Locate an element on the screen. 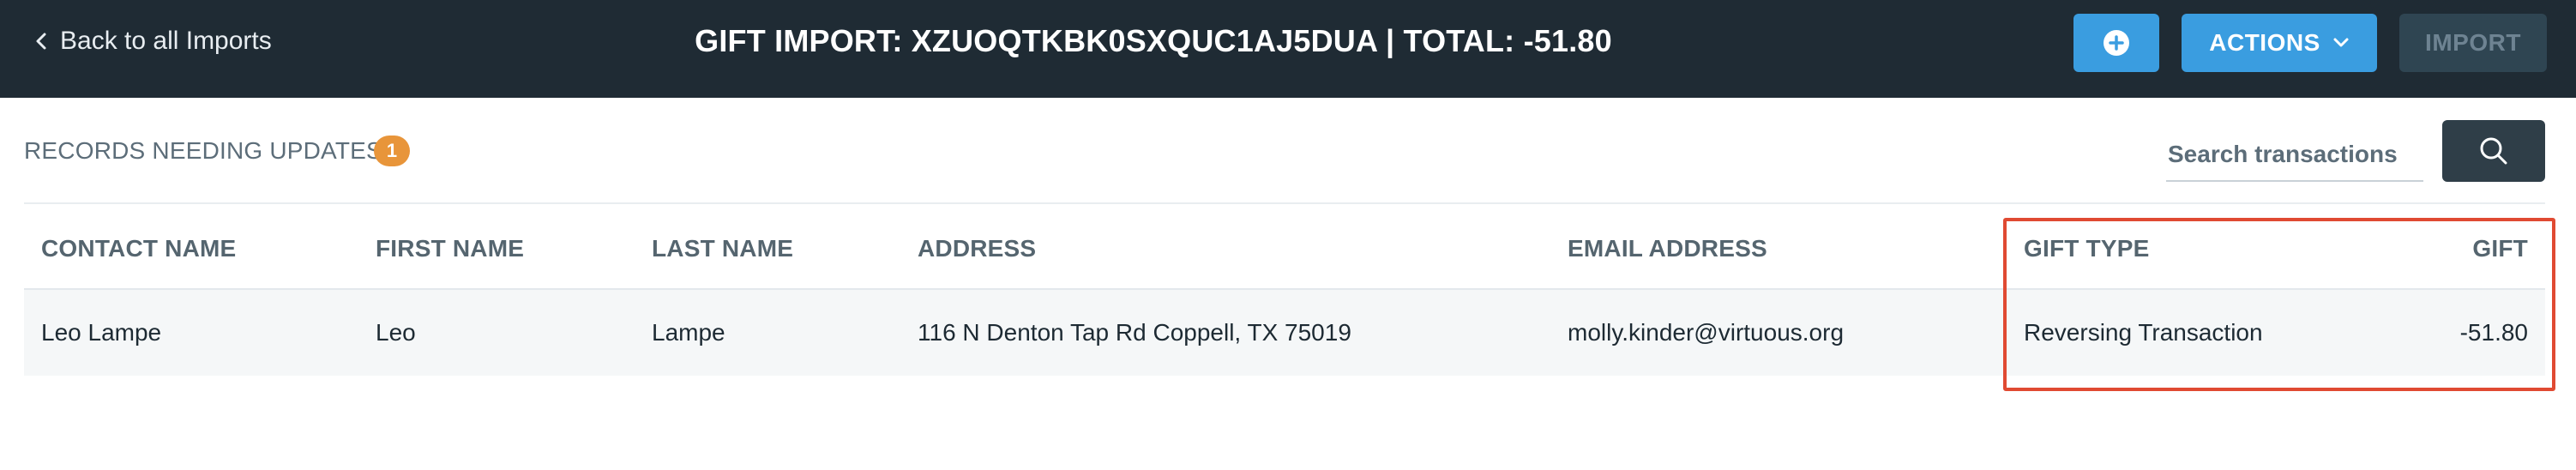  column-header-gift: GIFT is located at coordinates (2500, 248).